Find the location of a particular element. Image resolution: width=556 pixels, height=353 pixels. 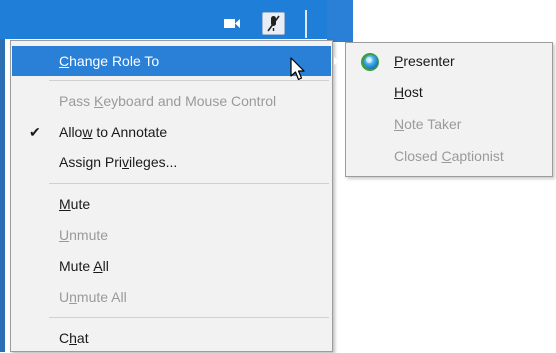

checkmark-icon: ✔ is located at coordinates (35, 132).